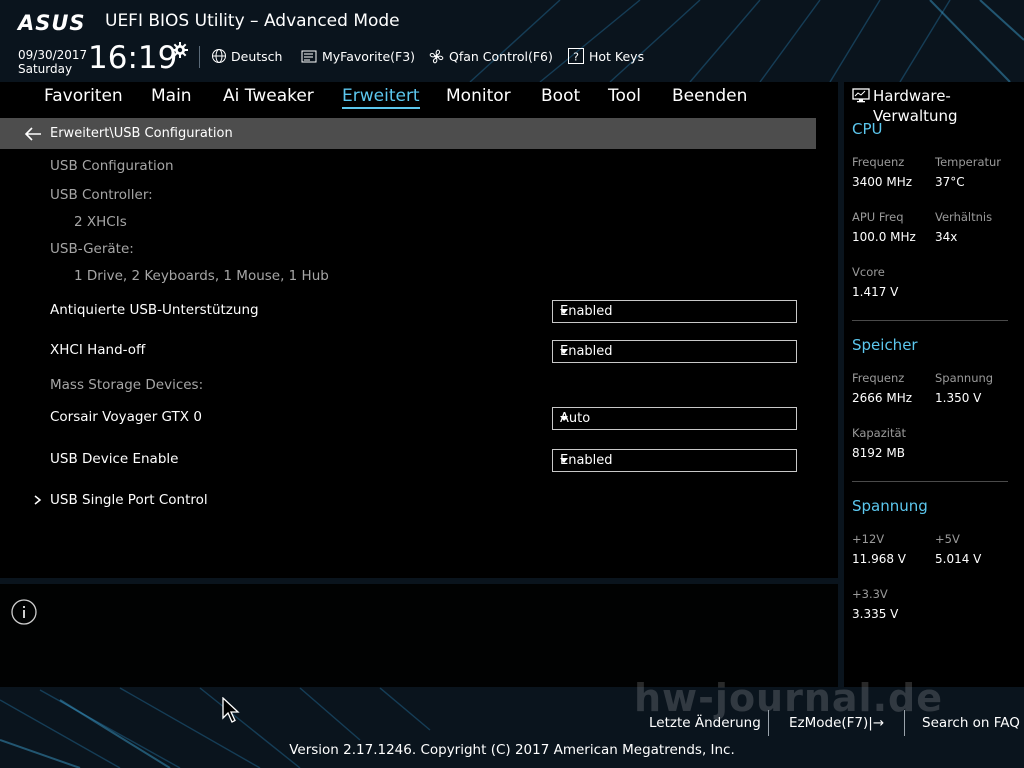 Image resolution: width=1024 pixels, height=768 pixels. I want to click on fan-icon, so click(436, 56).